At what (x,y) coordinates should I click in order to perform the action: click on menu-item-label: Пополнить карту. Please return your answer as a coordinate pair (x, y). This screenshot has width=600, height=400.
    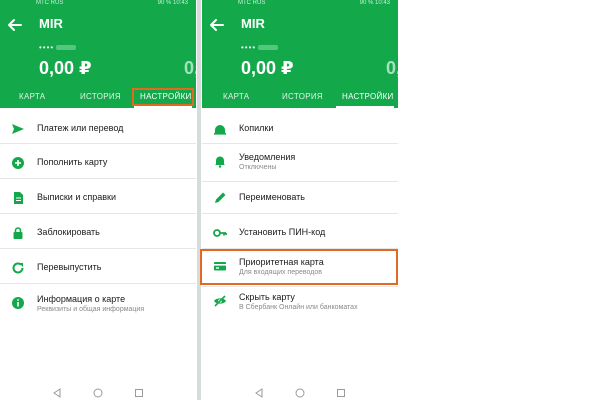
    Looking at the image, I should click on (72, 162).